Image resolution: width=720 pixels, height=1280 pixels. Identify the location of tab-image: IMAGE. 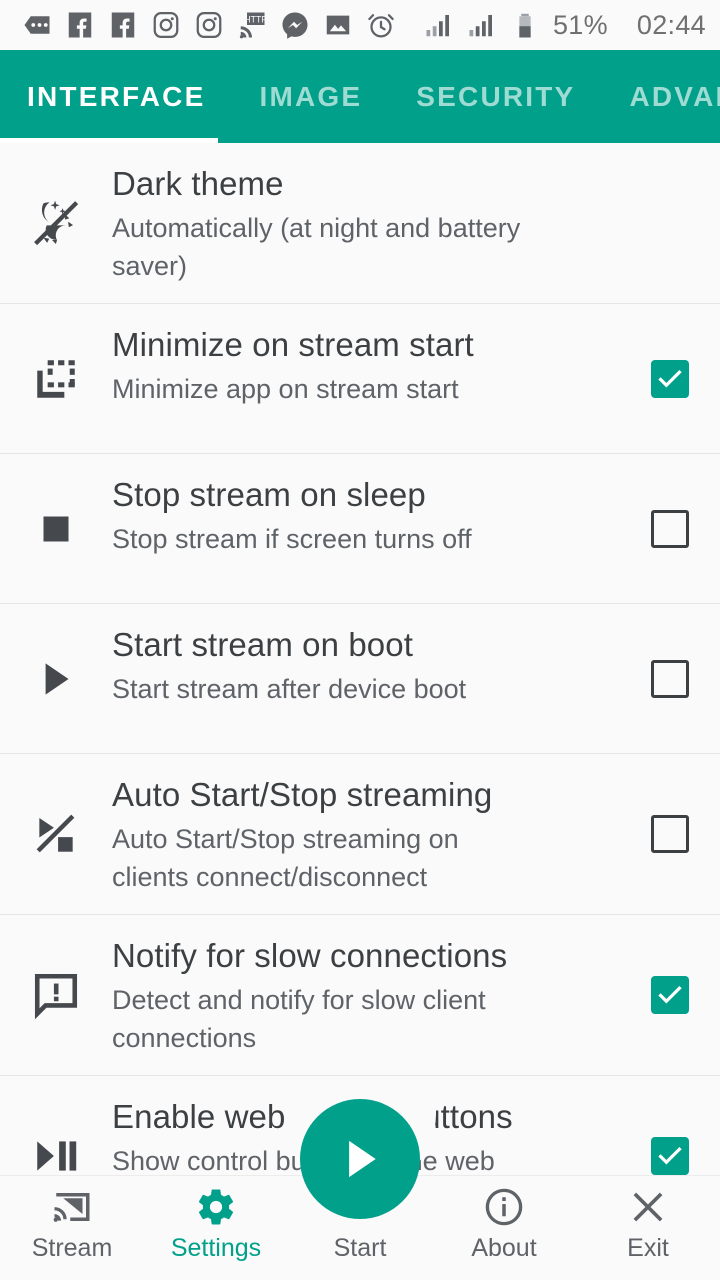
(310, 96).